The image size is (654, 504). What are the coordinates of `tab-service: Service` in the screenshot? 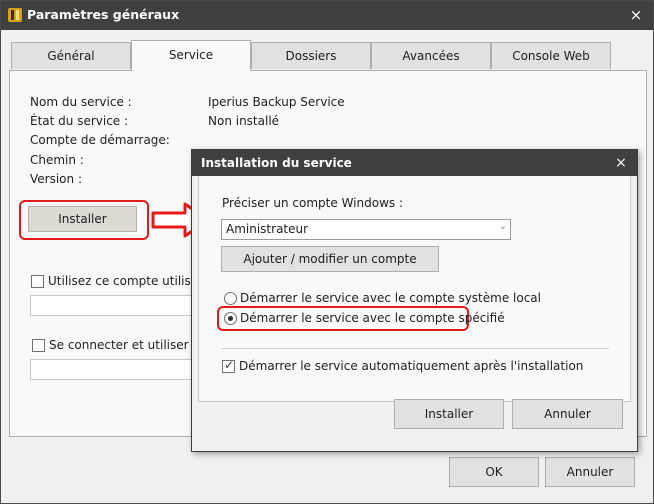 It's located at (191, 55).